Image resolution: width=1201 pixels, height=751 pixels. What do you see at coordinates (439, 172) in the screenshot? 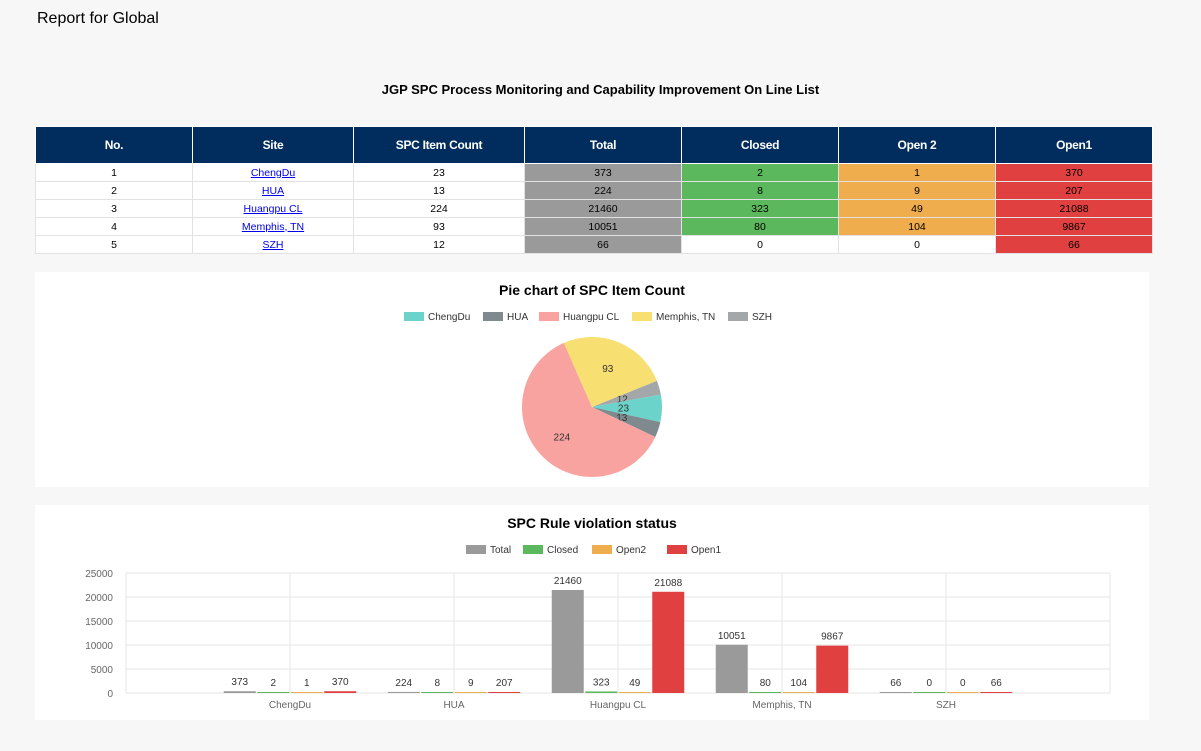
I see `cell-spc-item-count: 23` at bounding box center [439, 172].